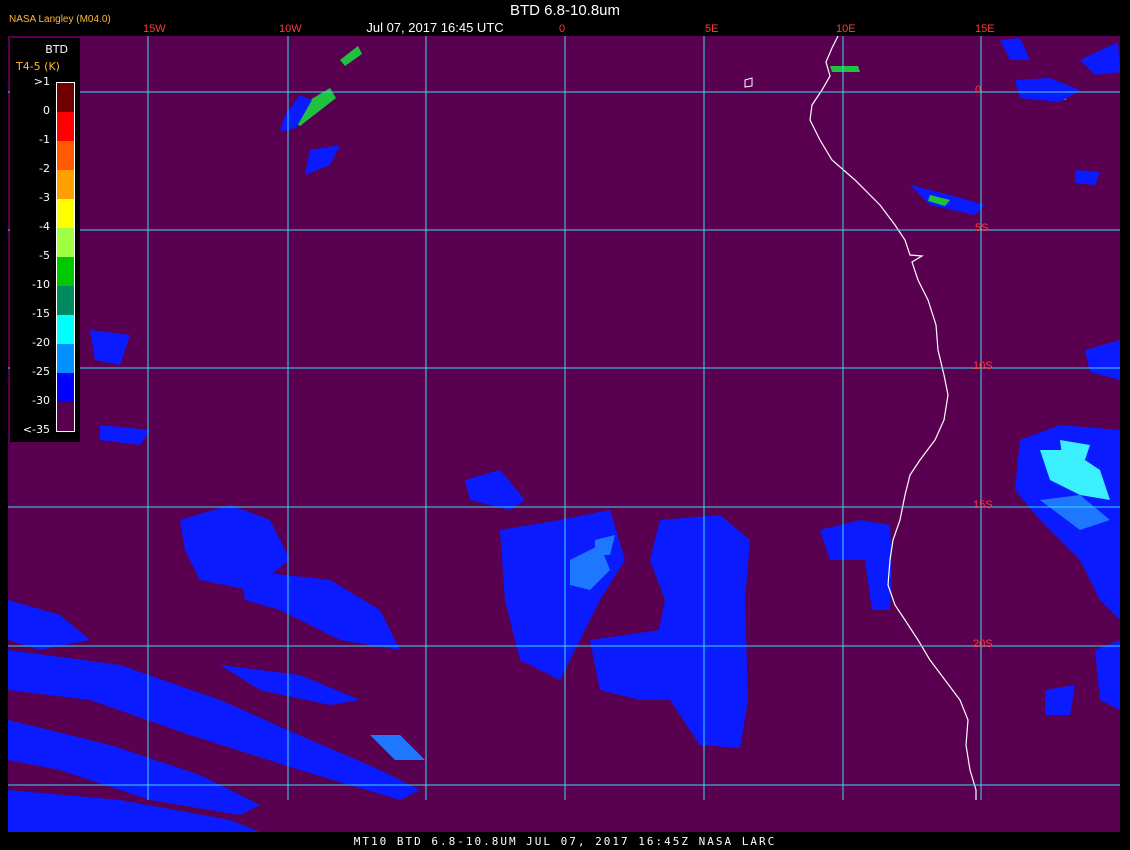 The width and height of the screenshot is (1130, 850). I want to click on legend-tick-label: -2, so click(44, 168).